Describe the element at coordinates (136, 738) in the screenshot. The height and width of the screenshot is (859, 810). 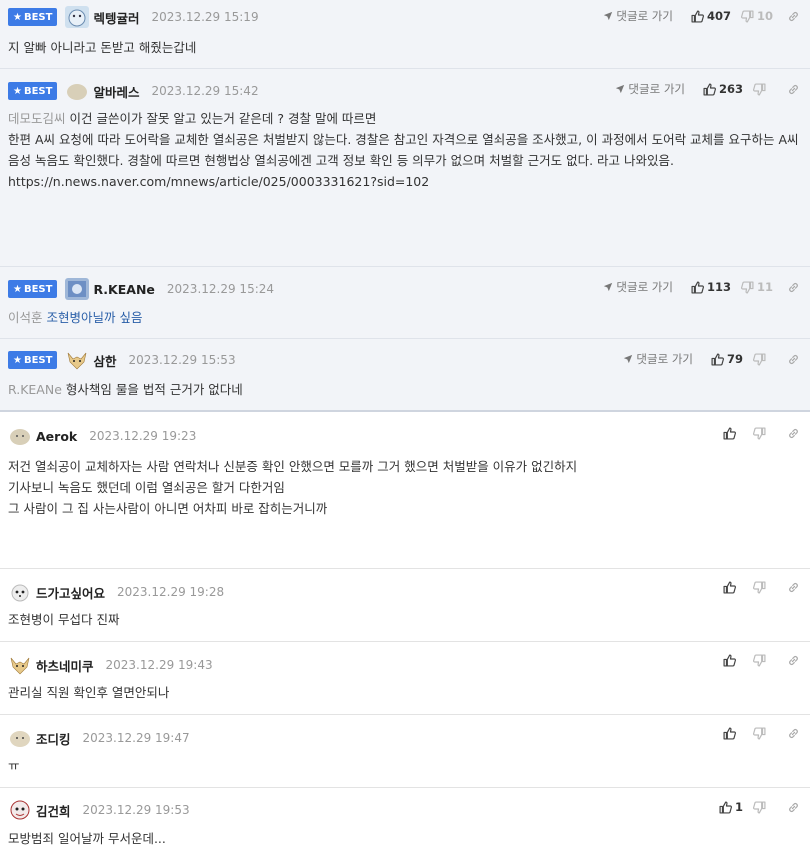
I see `comment-date: 2023.12.29 19:47` at that location.